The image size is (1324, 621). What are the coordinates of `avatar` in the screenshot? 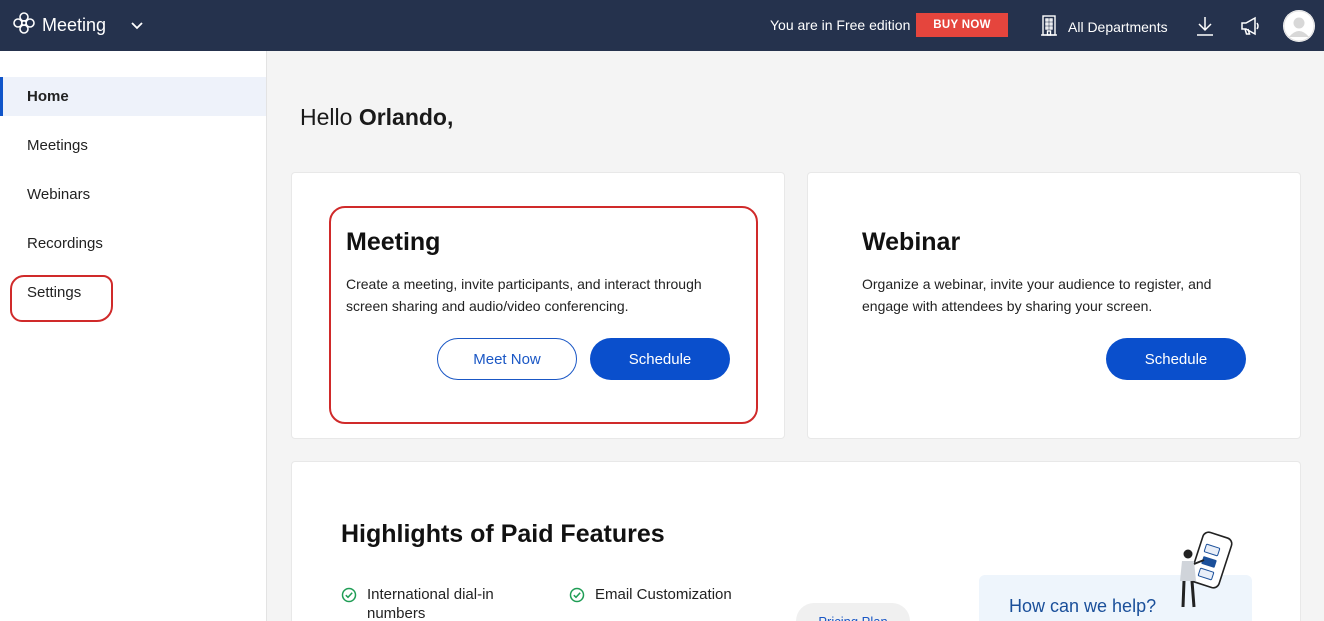 It's located at (1299, 26).